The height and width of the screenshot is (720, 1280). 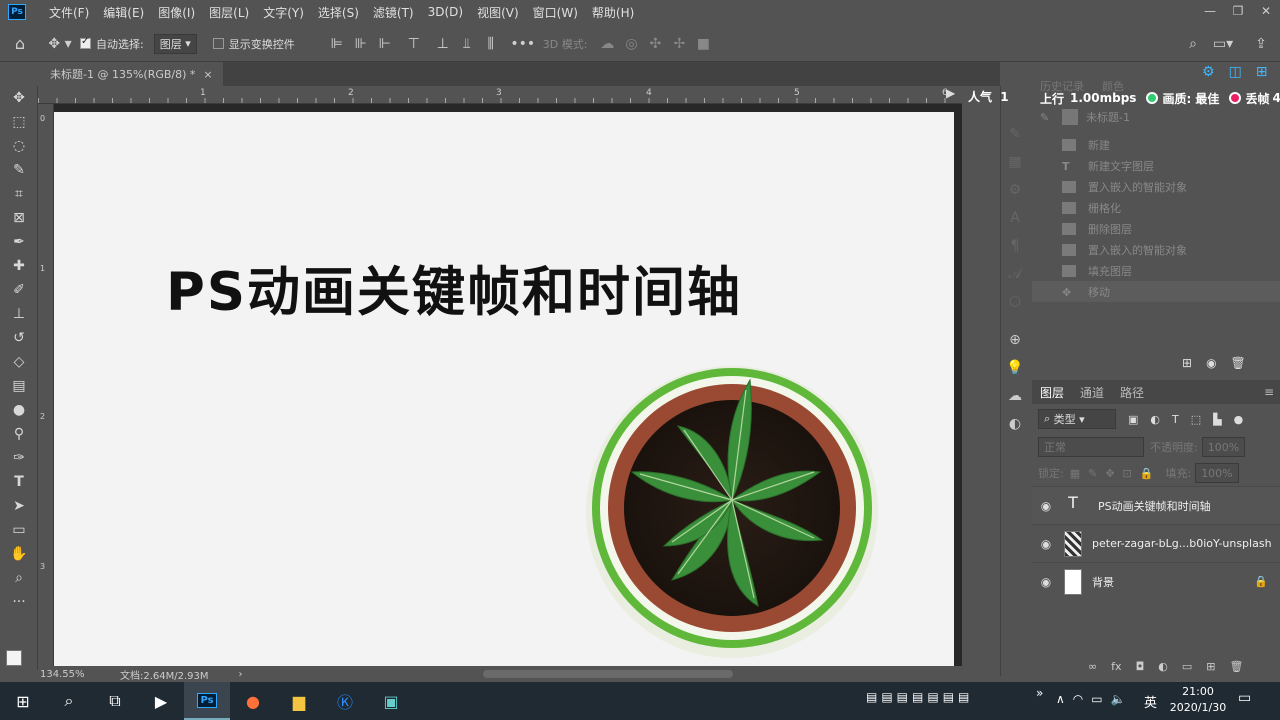 I want to click on add-mask-icon: ◘, so click(x=1140, y=666).